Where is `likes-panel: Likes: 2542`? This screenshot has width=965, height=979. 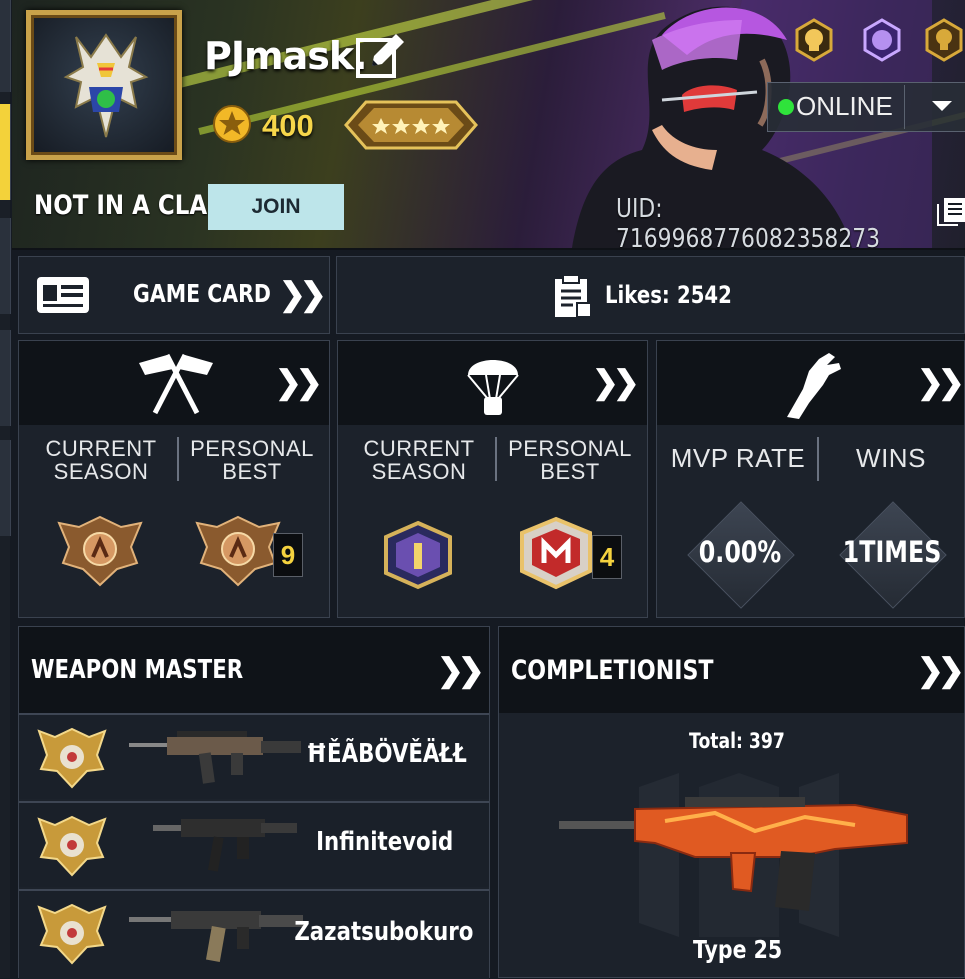
likes-panel: Likes: 2542 is located at coordinates (650, 295).